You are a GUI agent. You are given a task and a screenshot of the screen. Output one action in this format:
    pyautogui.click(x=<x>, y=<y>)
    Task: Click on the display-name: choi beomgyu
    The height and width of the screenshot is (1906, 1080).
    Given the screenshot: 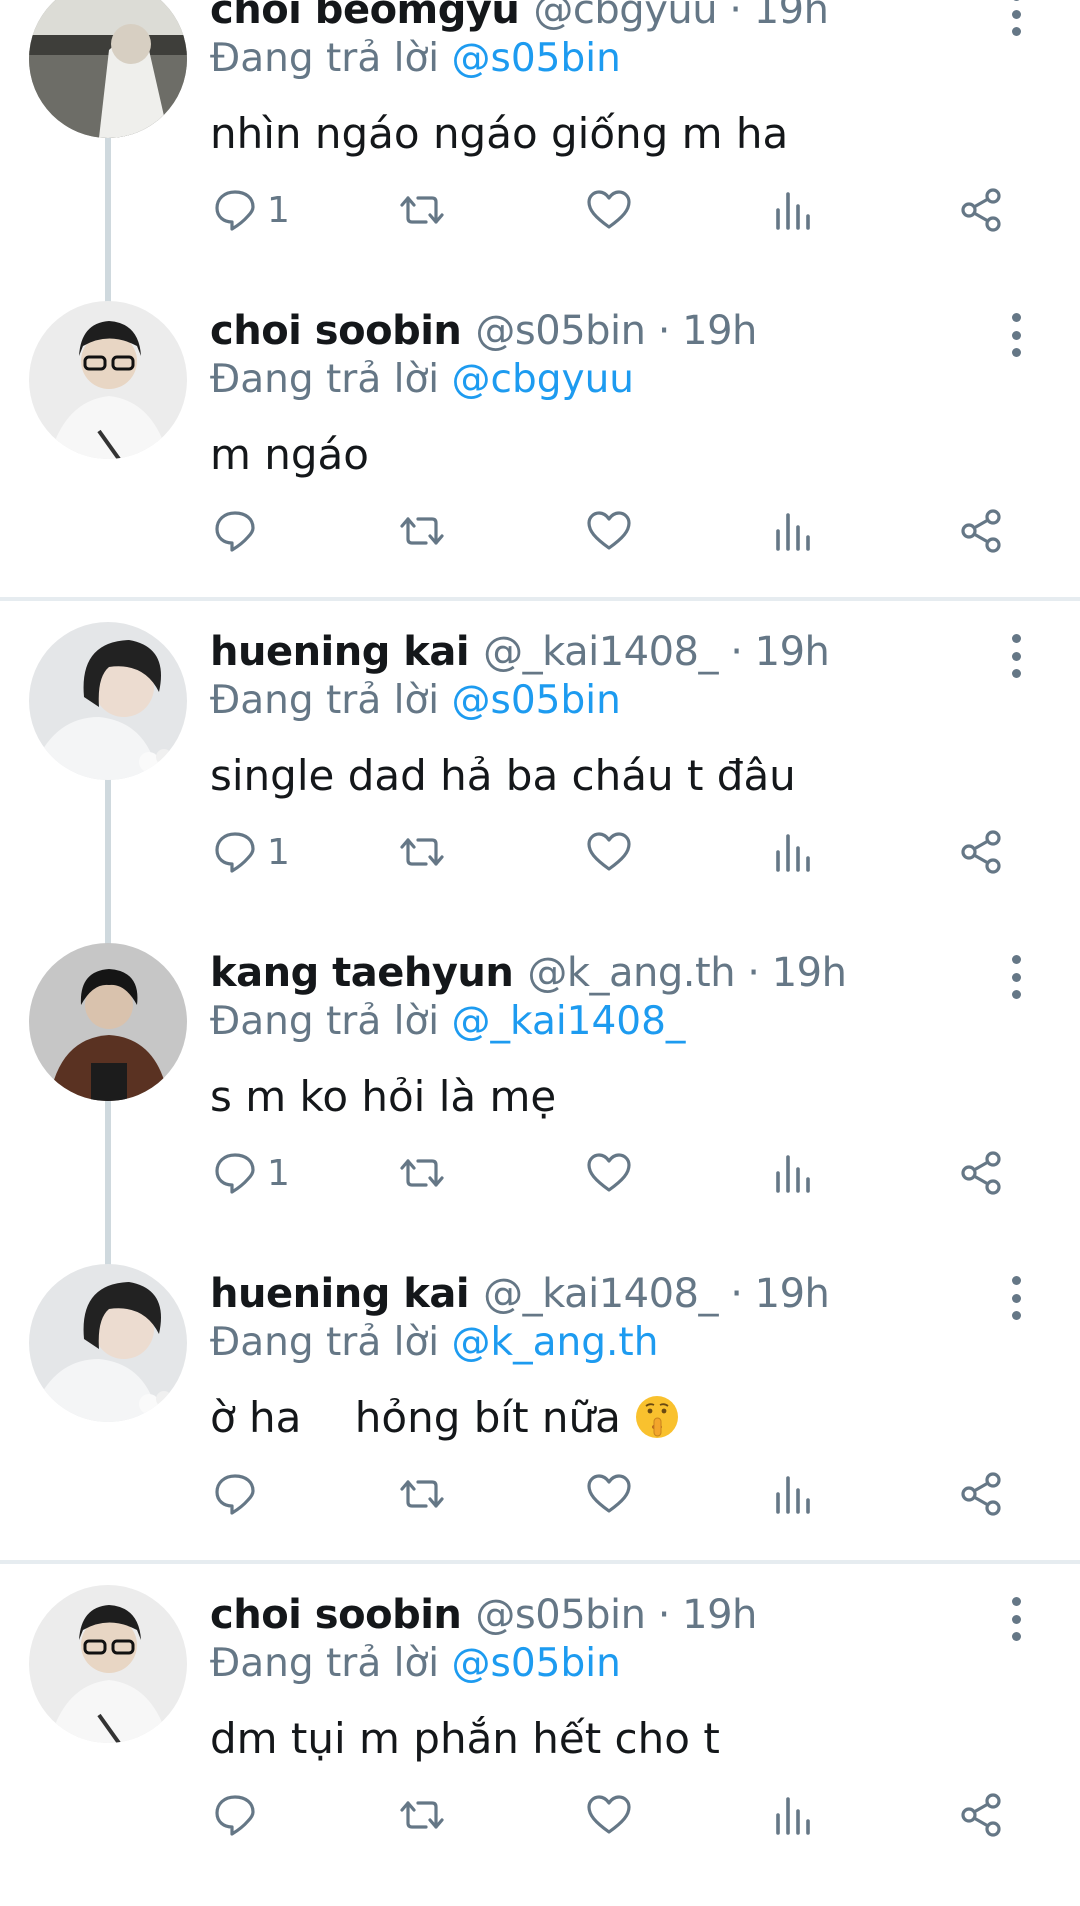 What is the action you would take?
    pyautogui.click(x=365, y=16)
    